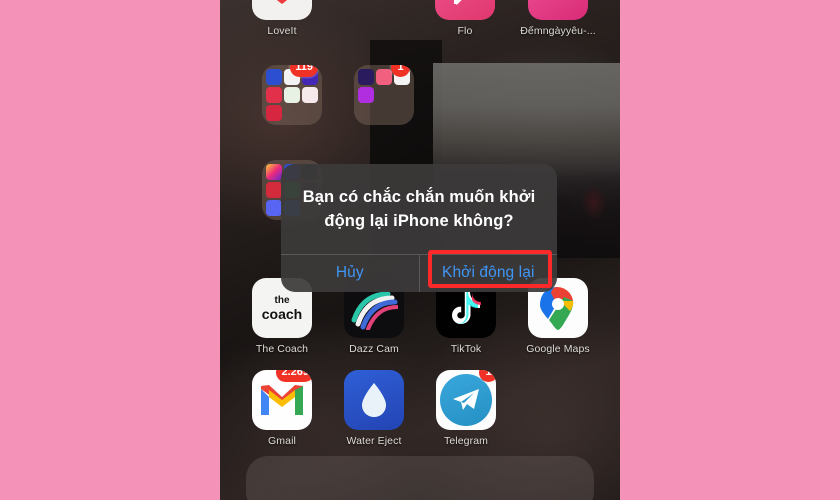 This screenshot has height=500, width=840. I want to click on folder-productivity: 119, so click(292, 97).